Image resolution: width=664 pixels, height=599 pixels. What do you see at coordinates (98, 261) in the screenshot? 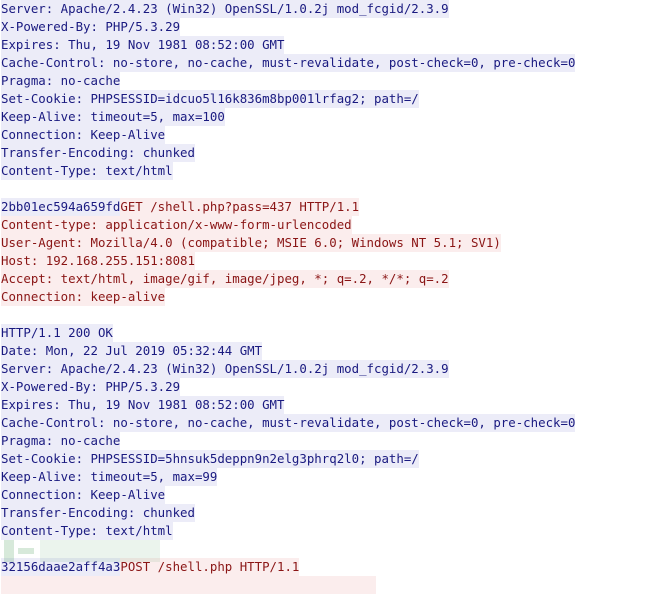
I see `request-header-line: Host: 192.168.255.151:8081` at bounding box center [98, 261].